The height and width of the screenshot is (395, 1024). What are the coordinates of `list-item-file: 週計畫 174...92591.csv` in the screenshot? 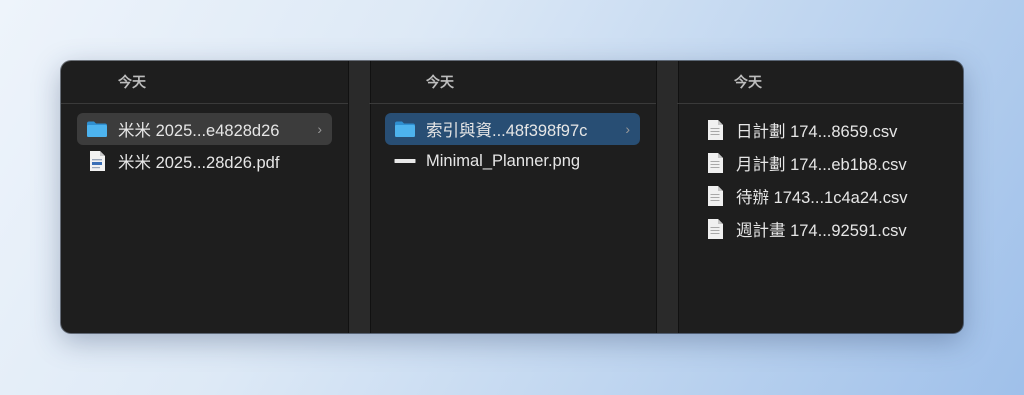 It's located at (820, 228).